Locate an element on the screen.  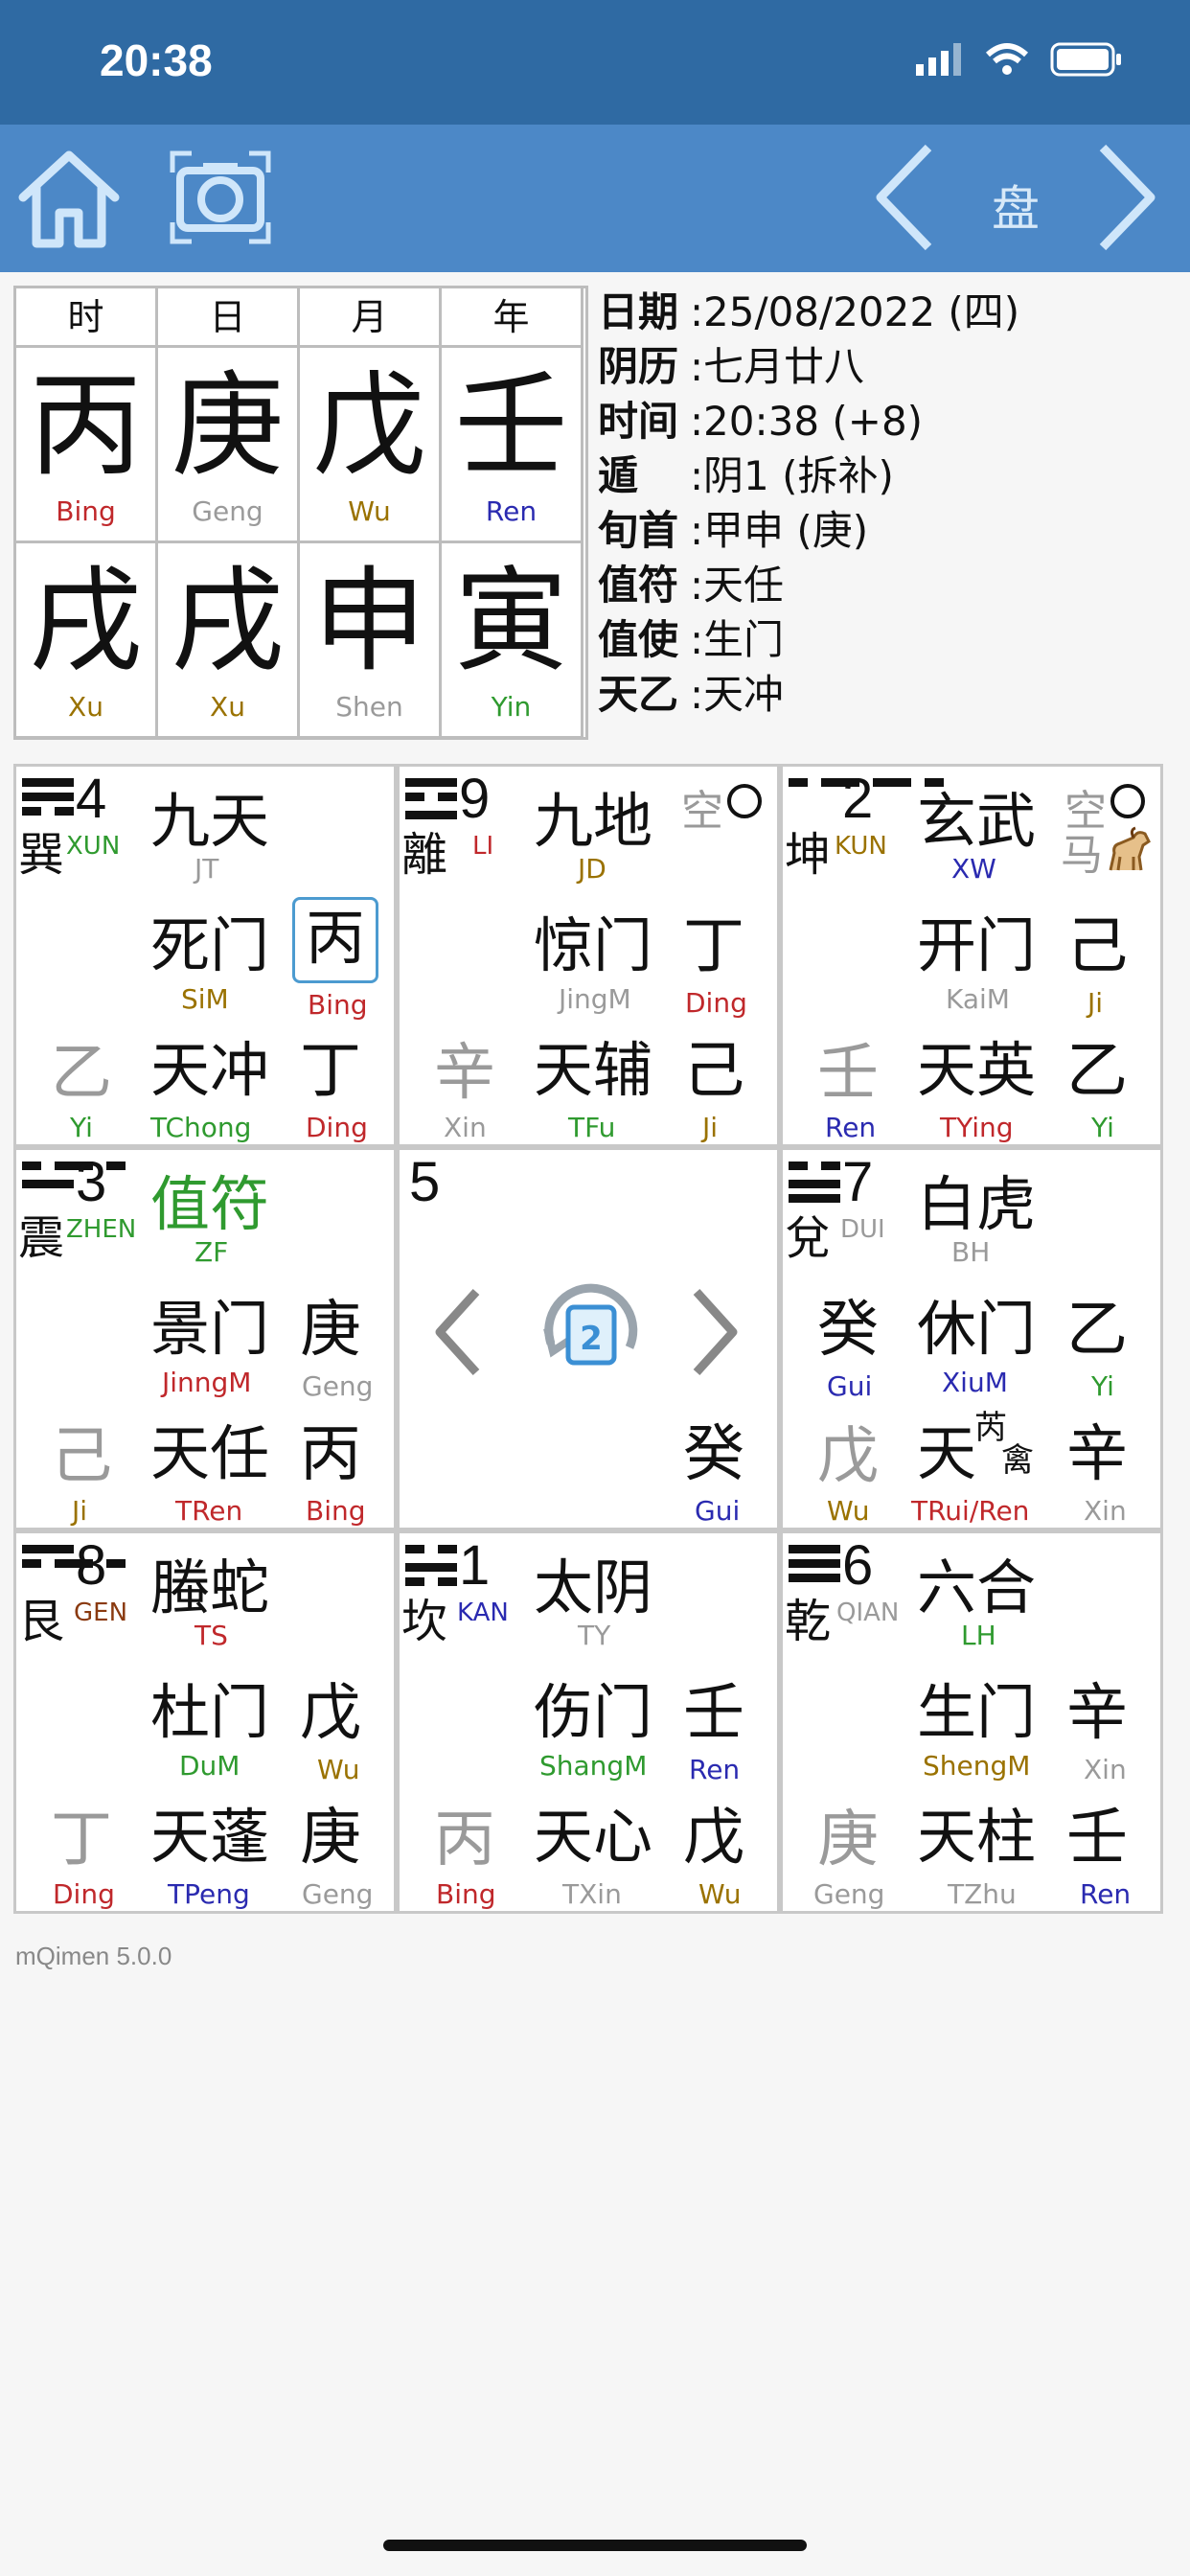
star-stem-roman: Ding is located at coordinates (337, 1127).